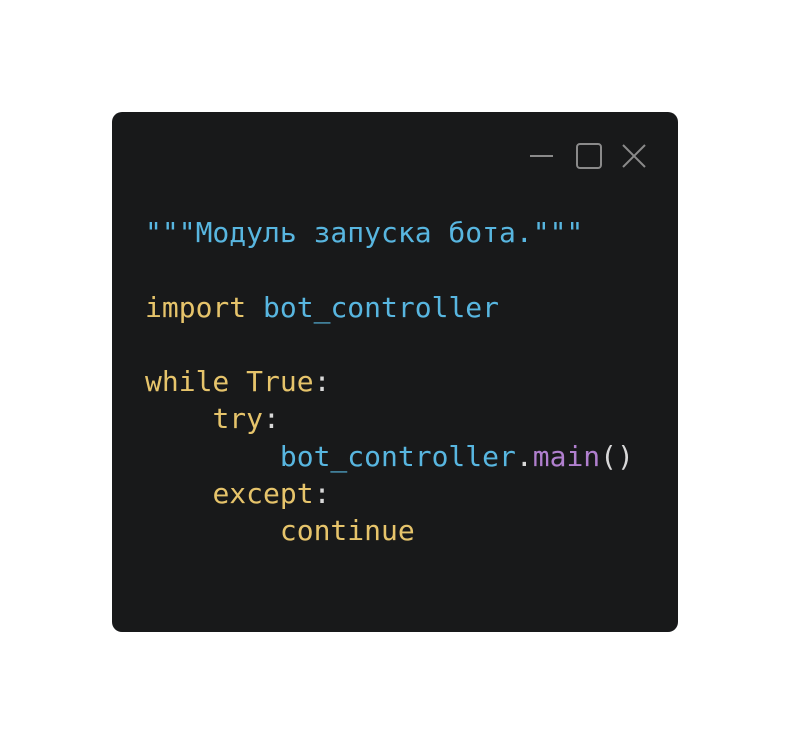  I want to click on parens: (), so click(617, 456).